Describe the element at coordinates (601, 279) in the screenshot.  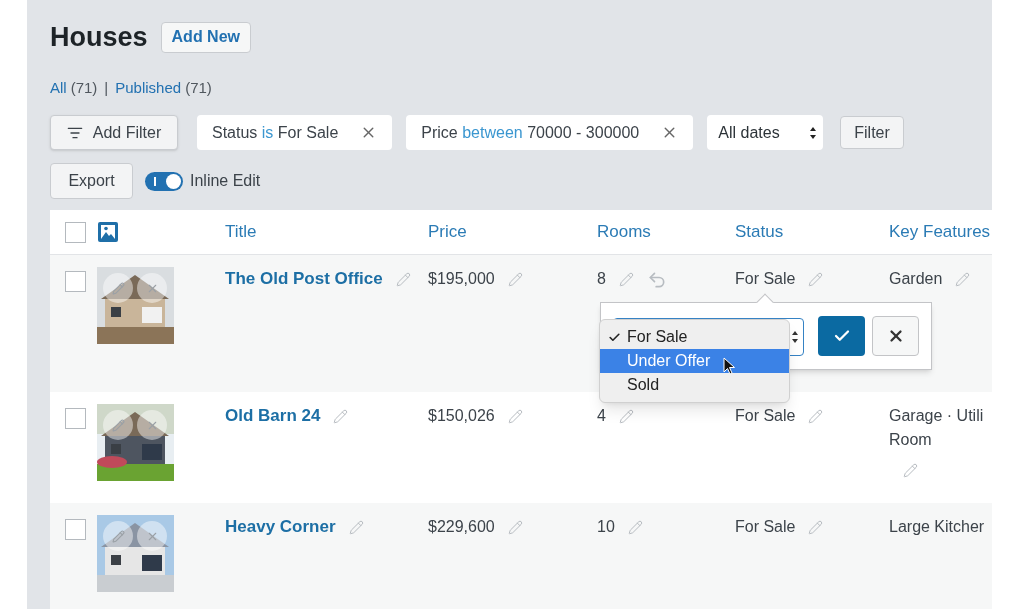
I see `rooms-text: 8` at that location.